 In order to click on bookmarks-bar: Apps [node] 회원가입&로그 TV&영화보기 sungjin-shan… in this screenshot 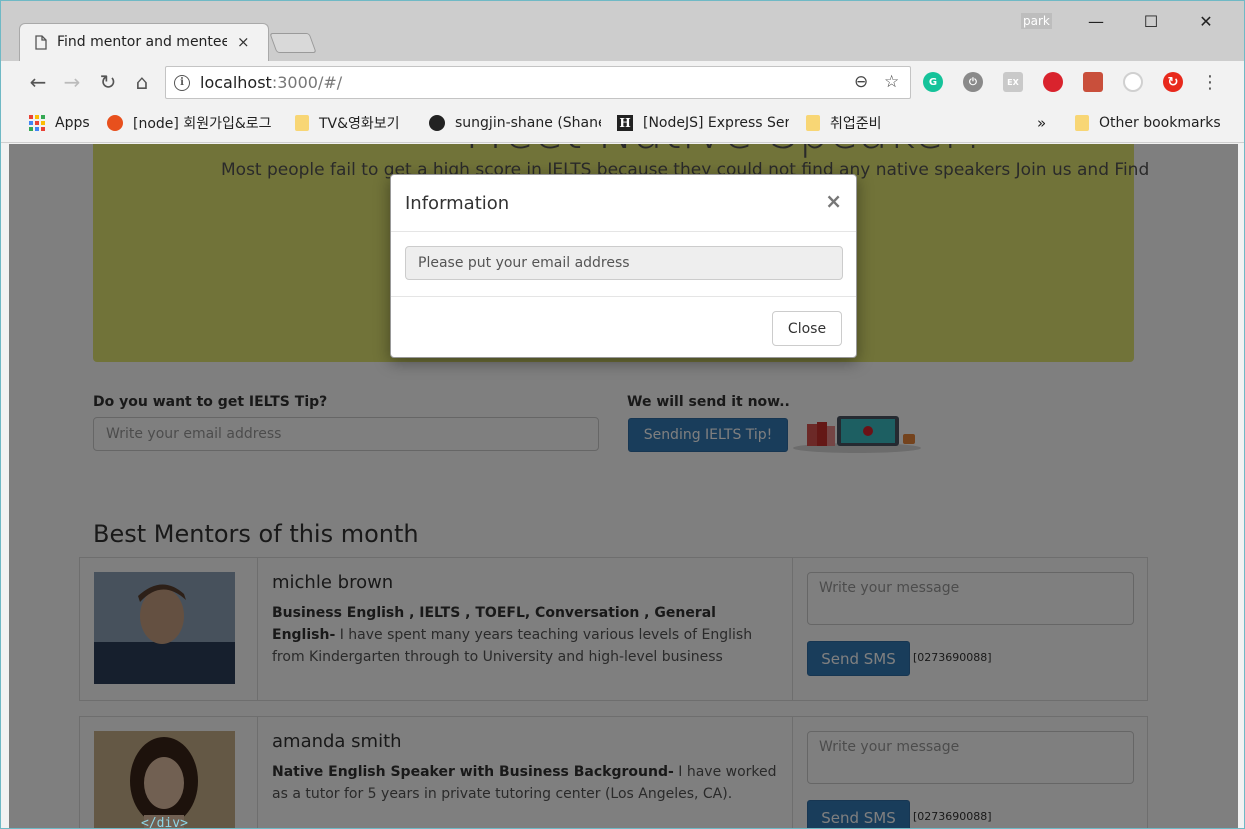, I will do `click(622, 123)`.